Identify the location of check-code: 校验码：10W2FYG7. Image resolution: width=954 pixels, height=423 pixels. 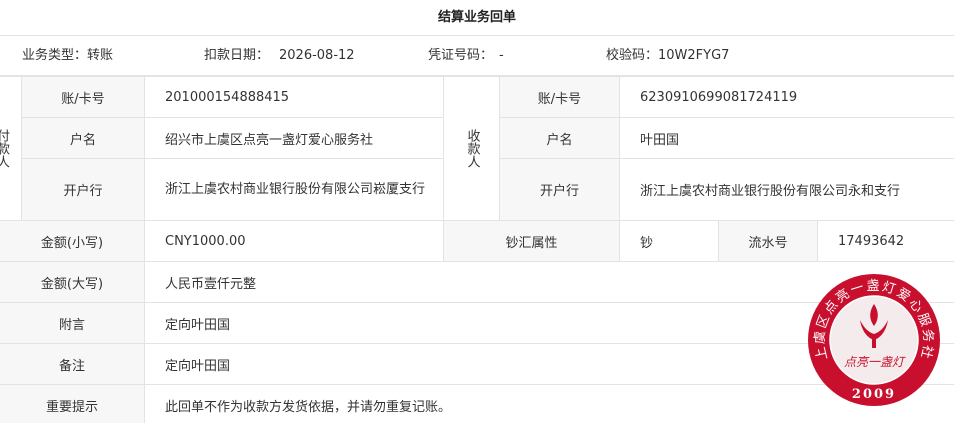
(667, 56).